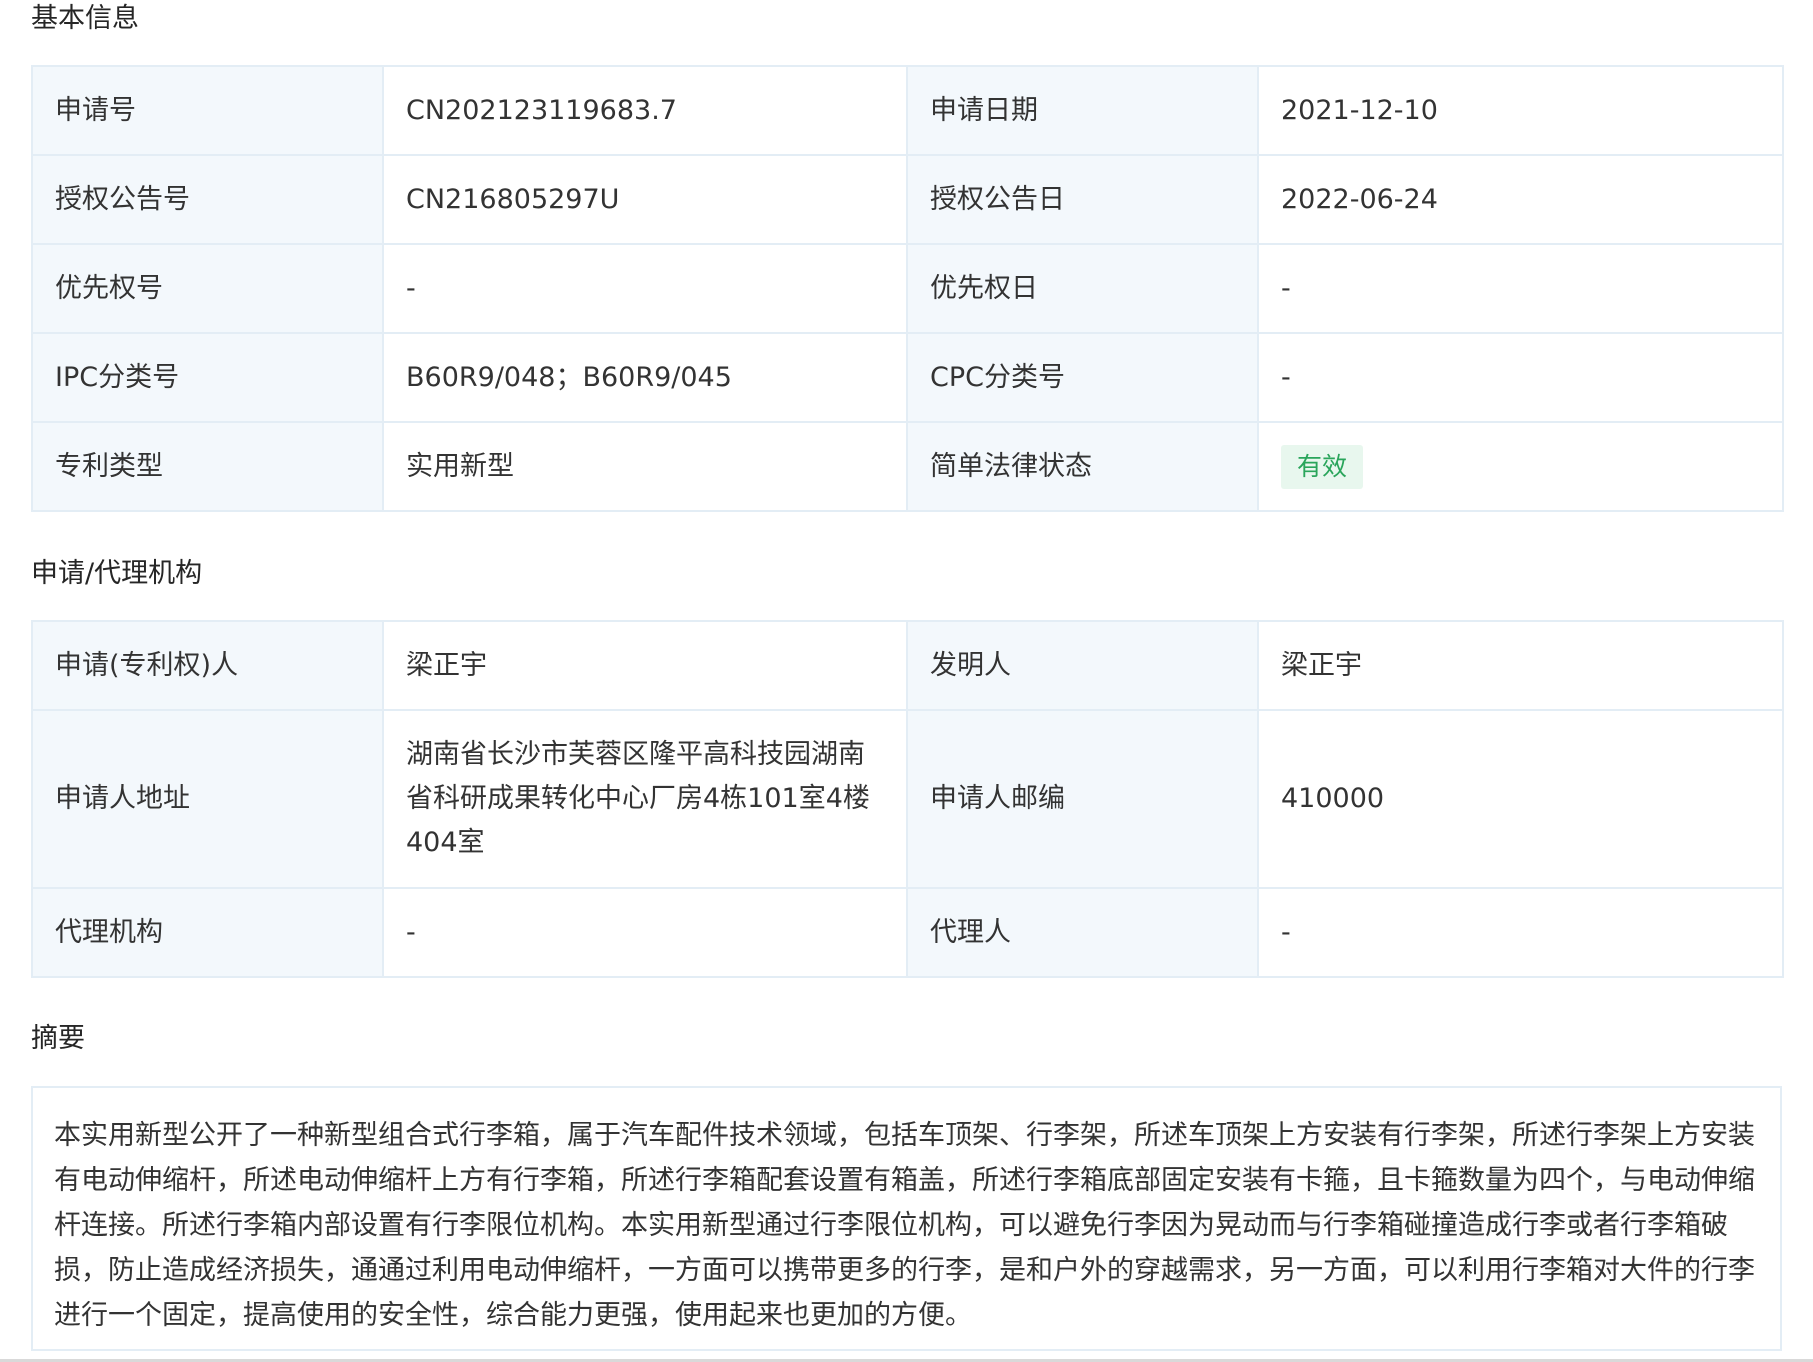 This screenshot has height=1362, width=1813. Describe the element at coordinates (1520, 466) in the screenshot. I see `value-legal-status-cell: 有效` at that location.